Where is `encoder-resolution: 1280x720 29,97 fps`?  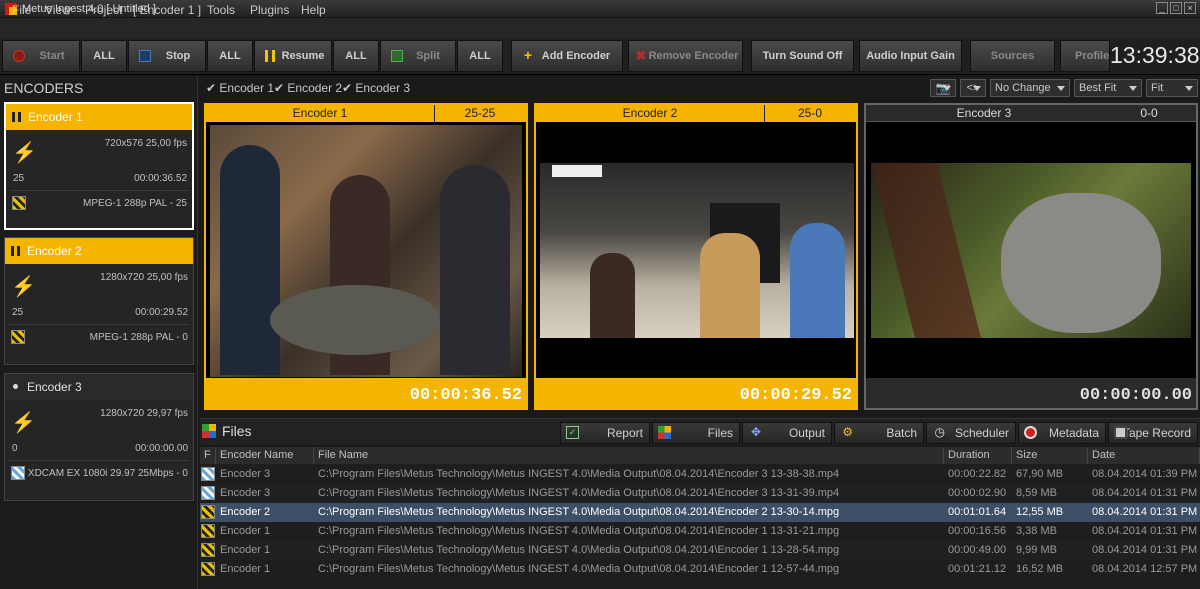 encoder-resolution: 1280x720 29,97 fps is located at coordinates (144, 413).